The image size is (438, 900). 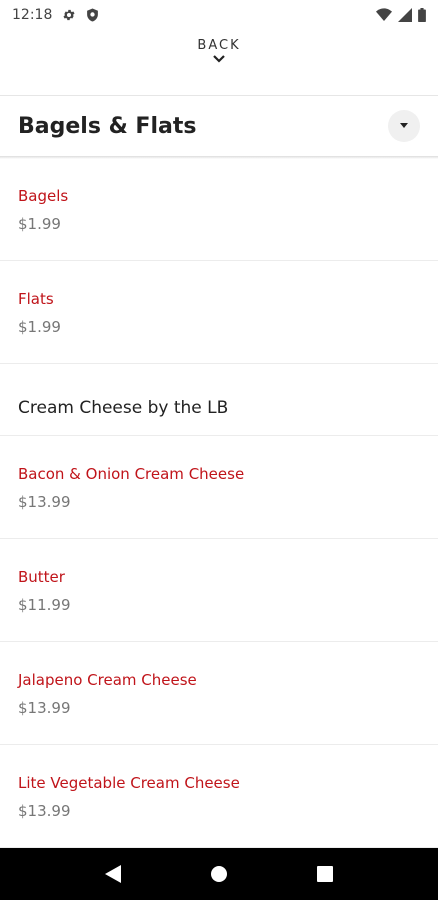 What do you see at coordinates (129, 783) in the screenshot?
I see `item-name: Lite Vegetable Cream Cheese` at bounding box center [129, 783].